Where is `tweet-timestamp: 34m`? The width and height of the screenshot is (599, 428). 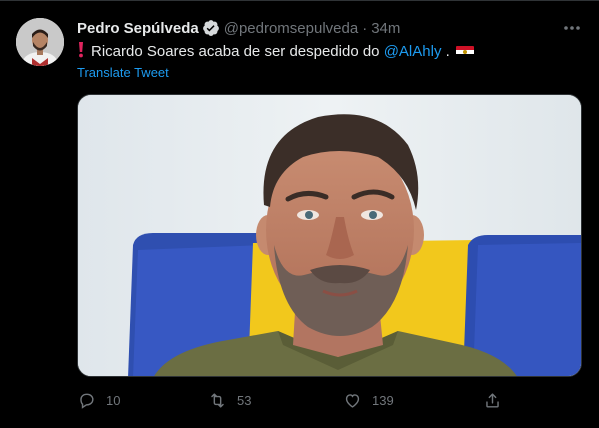 tweet-timestamp: 34m is located at coordinates (385, 28).